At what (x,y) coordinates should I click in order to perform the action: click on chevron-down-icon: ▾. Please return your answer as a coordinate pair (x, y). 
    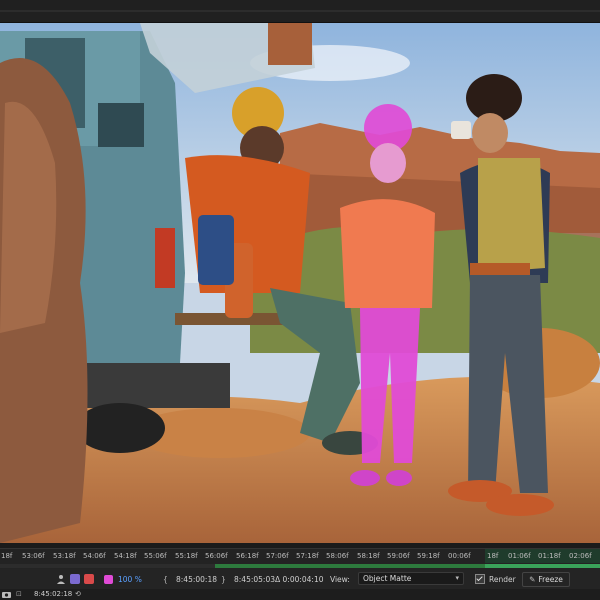
    Looking at the image, I should click on (457, 578).